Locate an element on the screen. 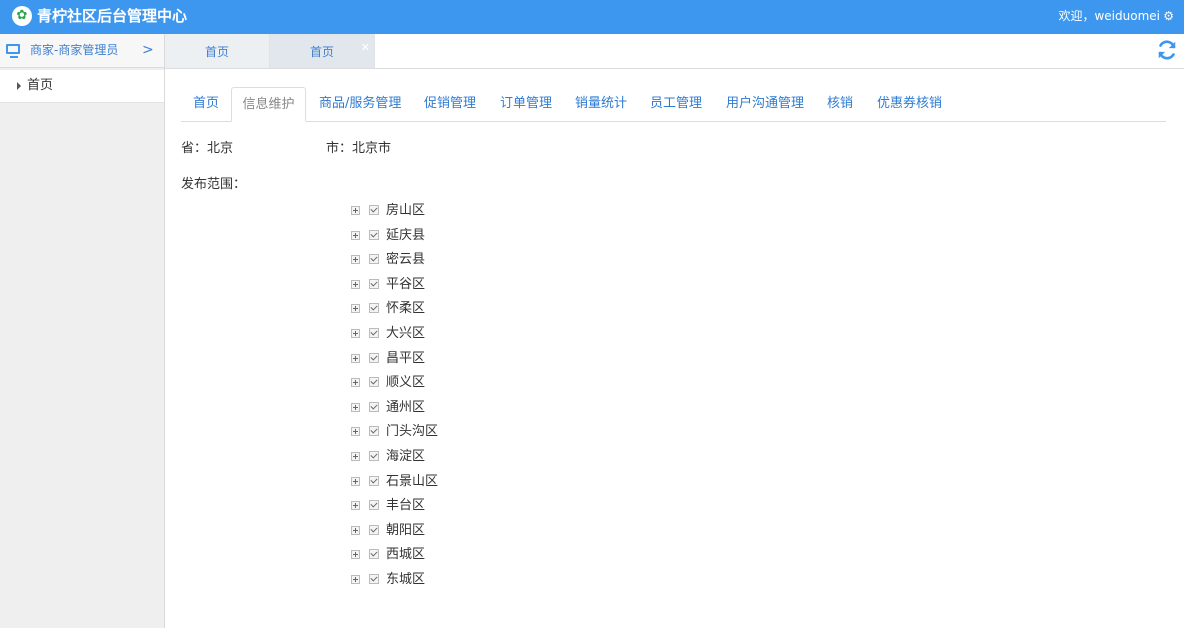 This screenshot has width=1184, height=628. welcome-user: 欢迎，weiduomei is located at coordinates (1109, 16).